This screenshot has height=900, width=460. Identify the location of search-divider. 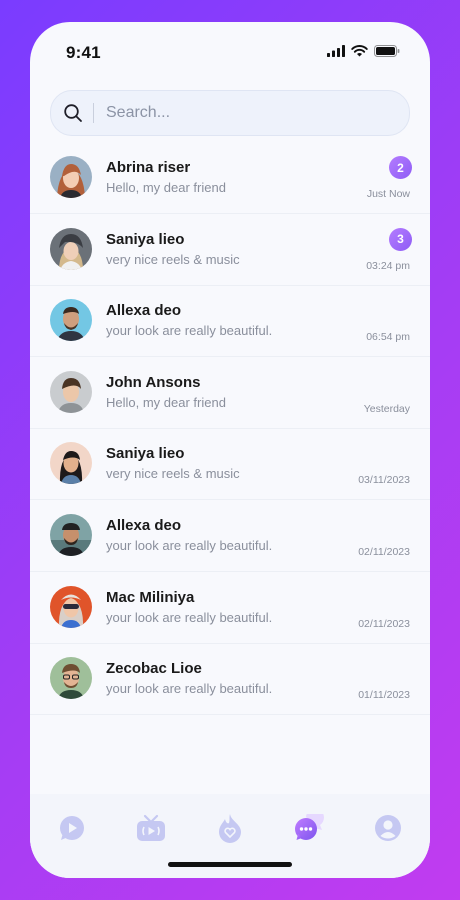
(93, 113).